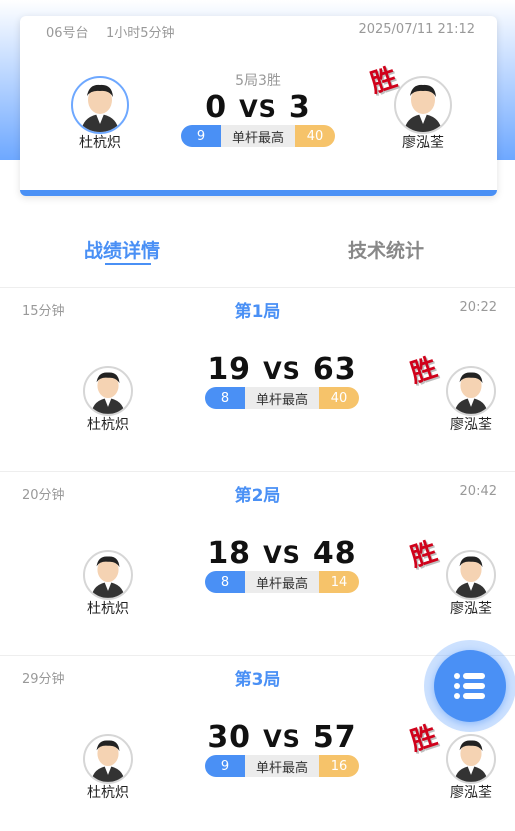 The width and height of the screenshot is (515, 831). What do you see at coordinates (257, 252) in the screenshot?
I see `tab-bar: 战绩详情 技术统计` at bounding box center [257, 252].